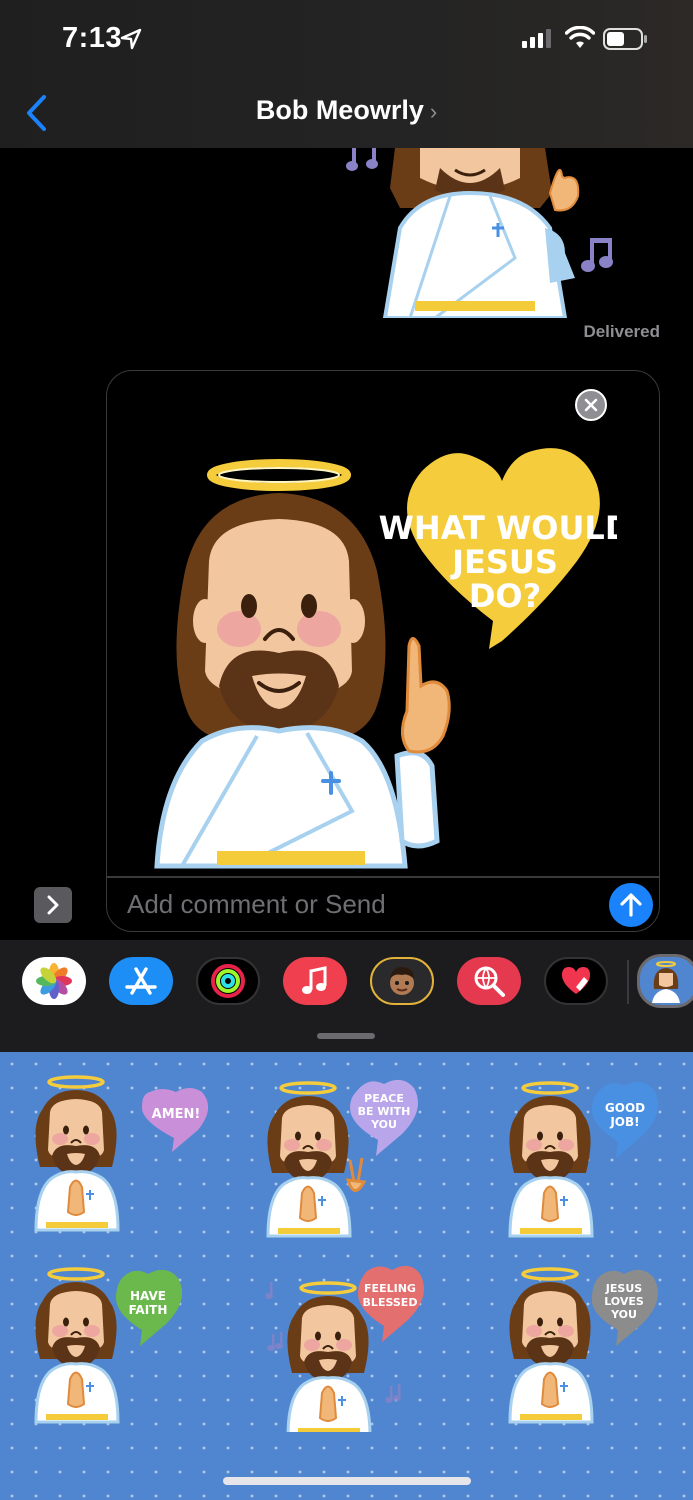 This screenshot has width=693, height=1500. What do you see at coordinates (148, 1310) in the screenshot?
I see `sticker-caption: FAITH` at bounding box center [148, 1310].